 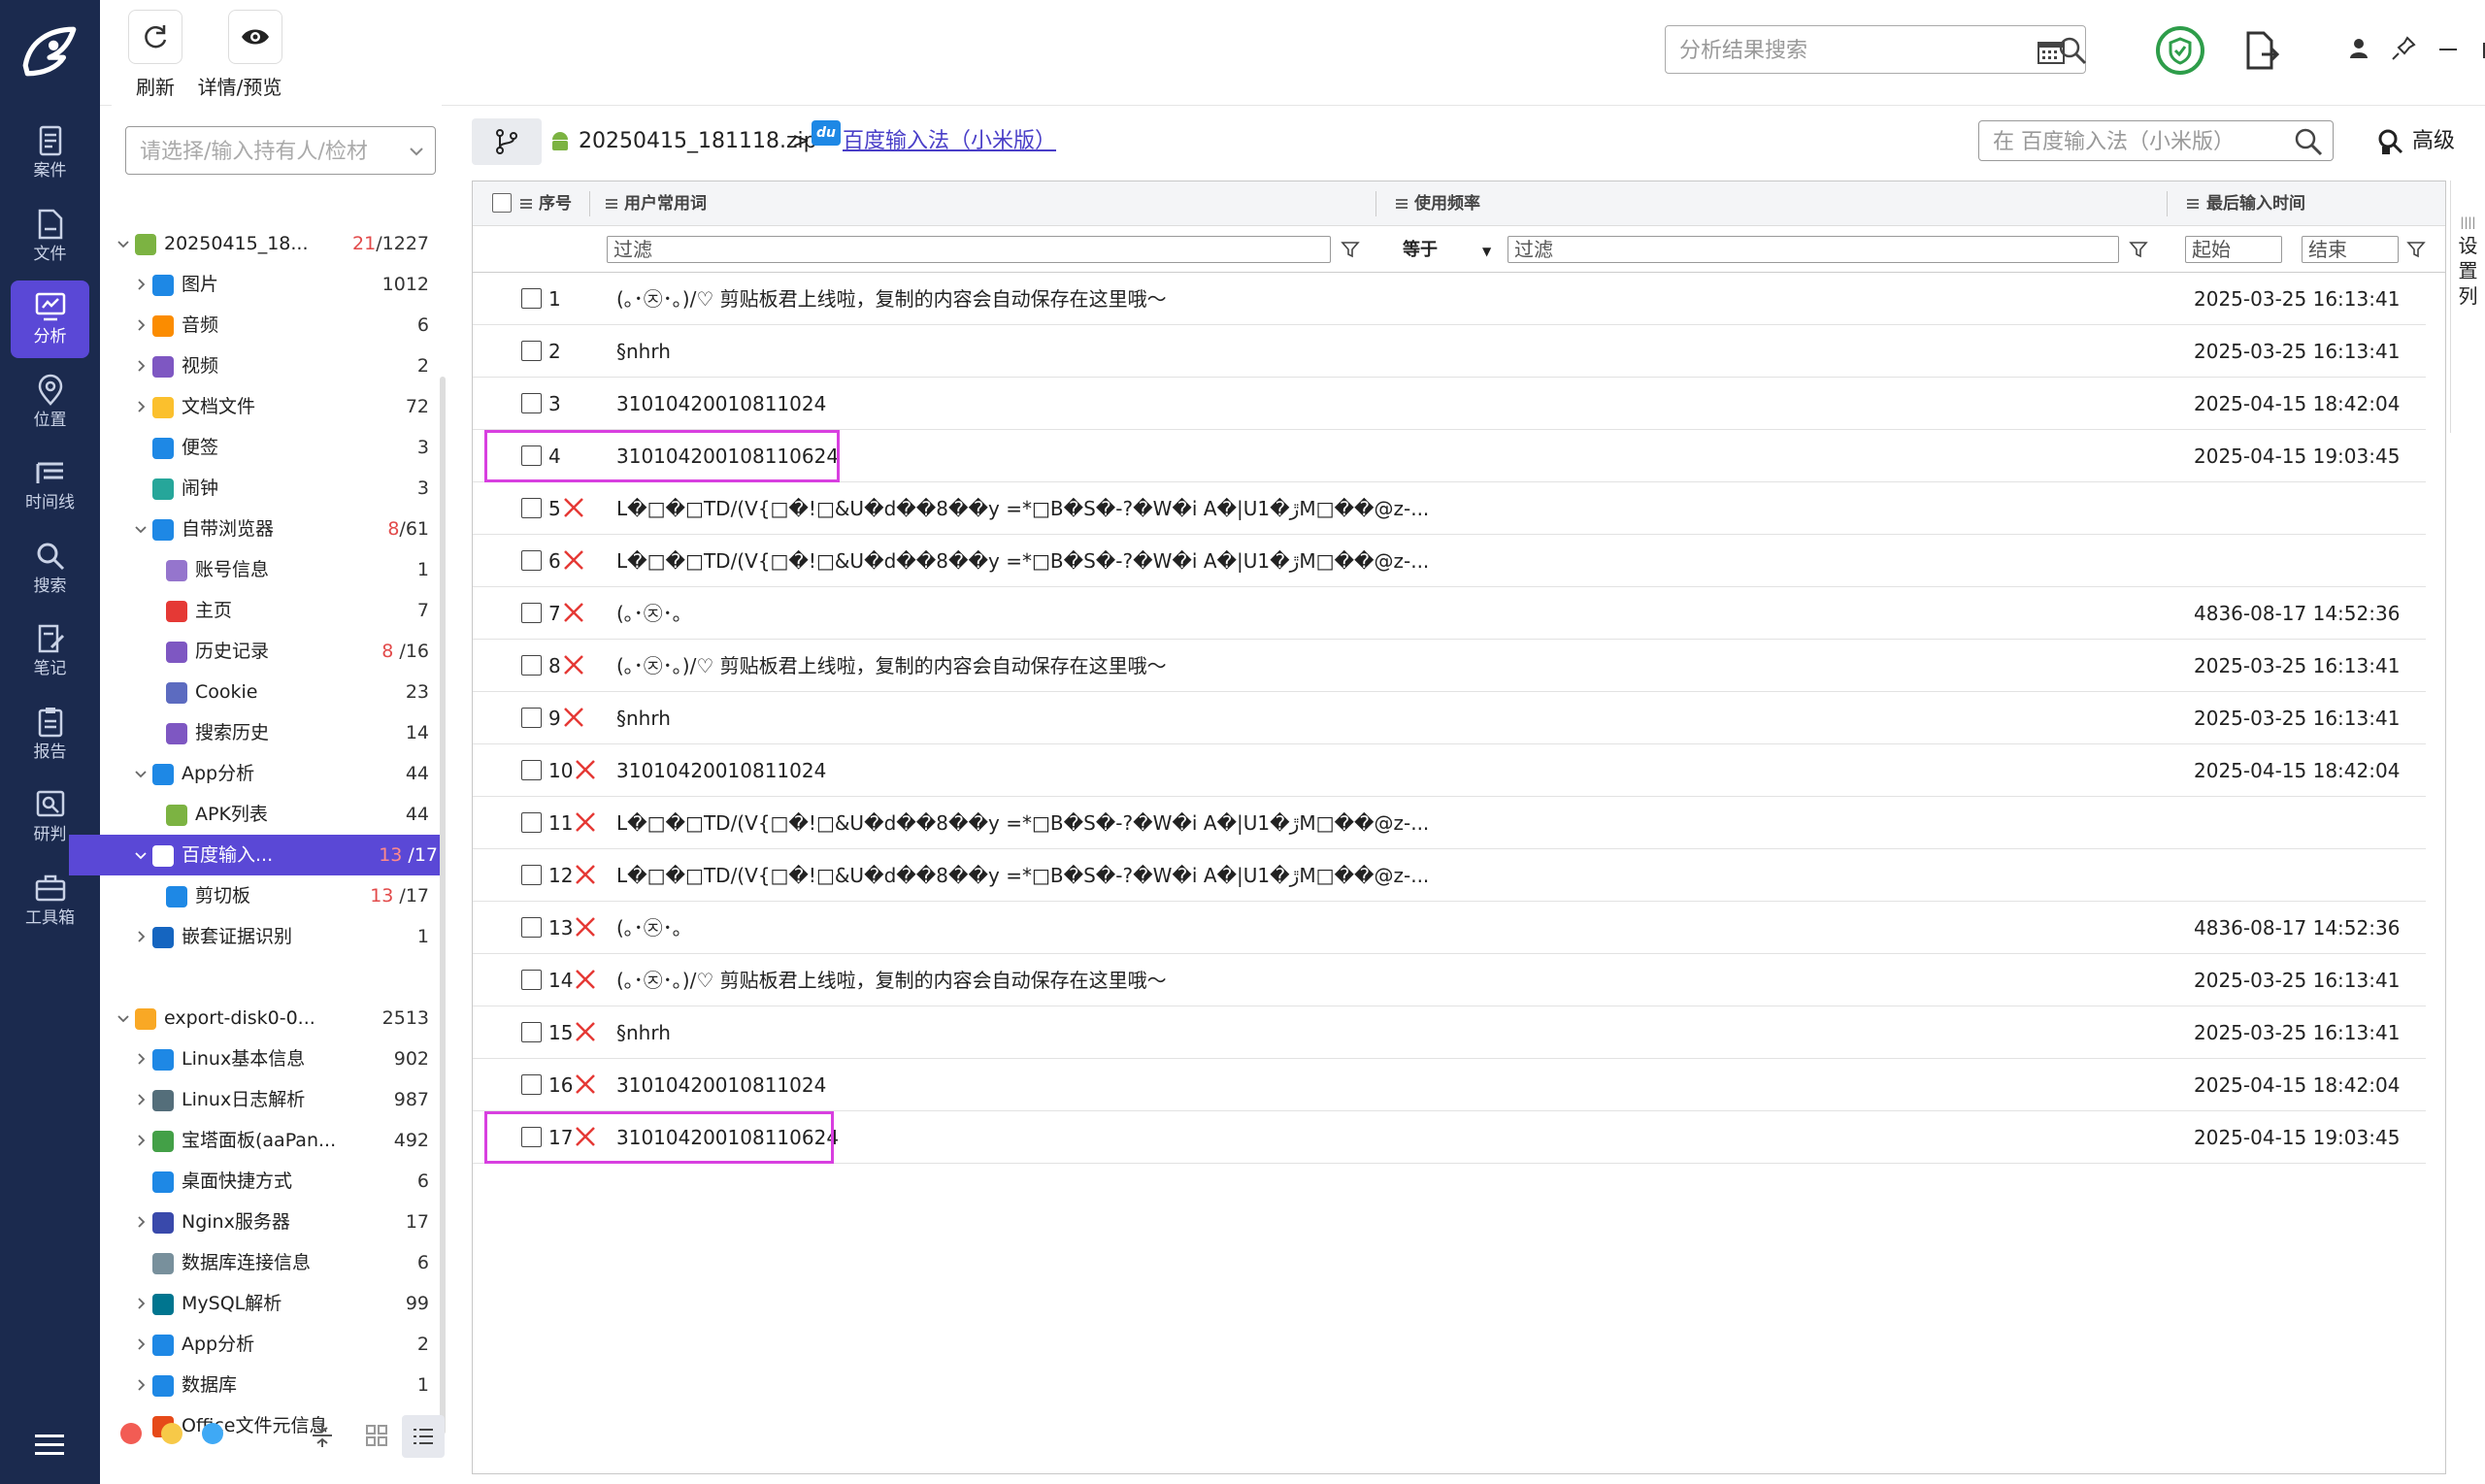 What do you see at coordinates (274, 1344) in the screenshot?
I see `tree-node: App分析 2` at bounding box center [274, 1344].